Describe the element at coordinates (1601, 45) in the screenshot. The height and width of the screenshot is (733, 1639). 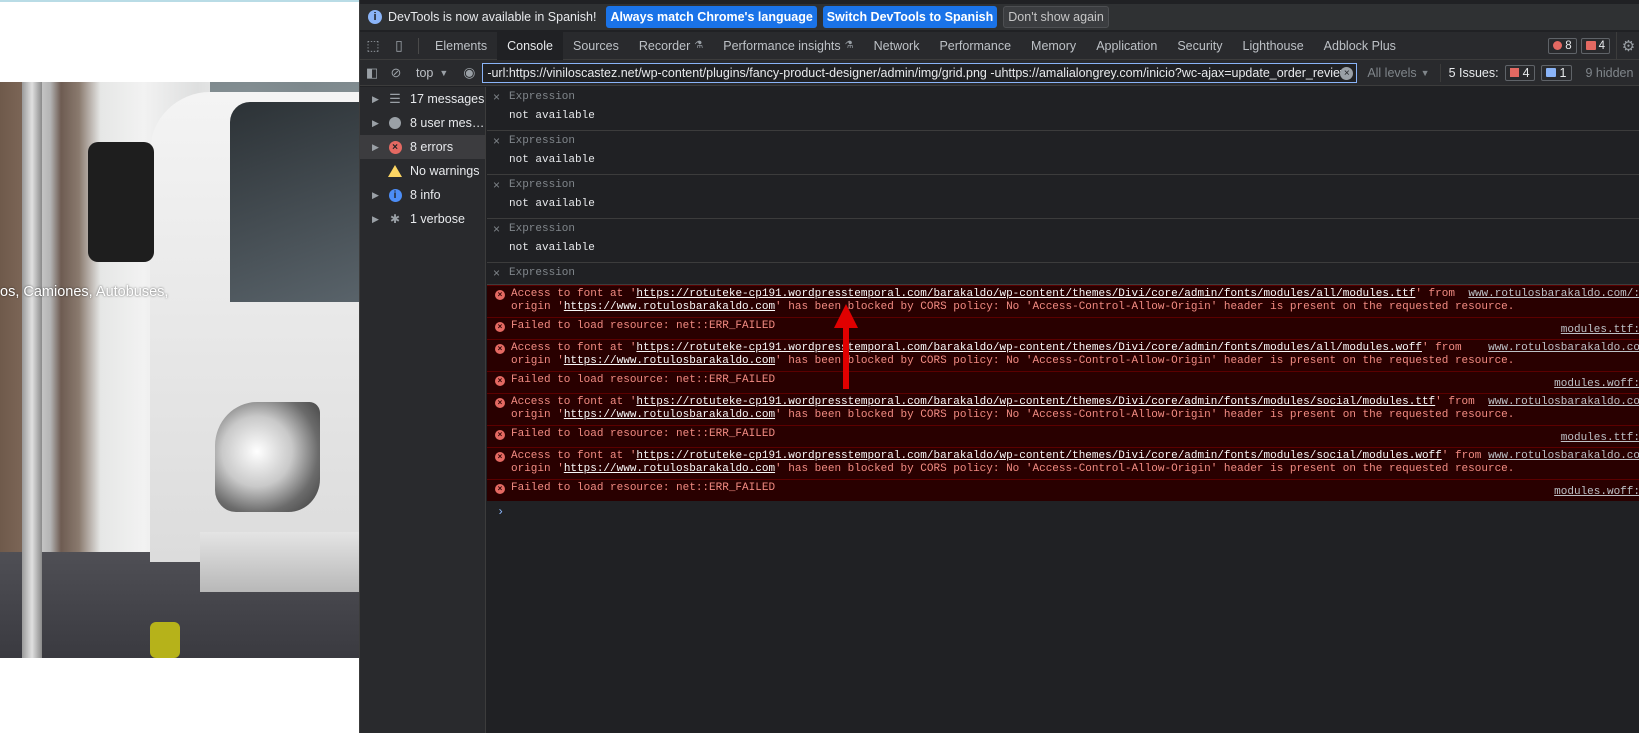
I see `warning-count: 4` at that location.